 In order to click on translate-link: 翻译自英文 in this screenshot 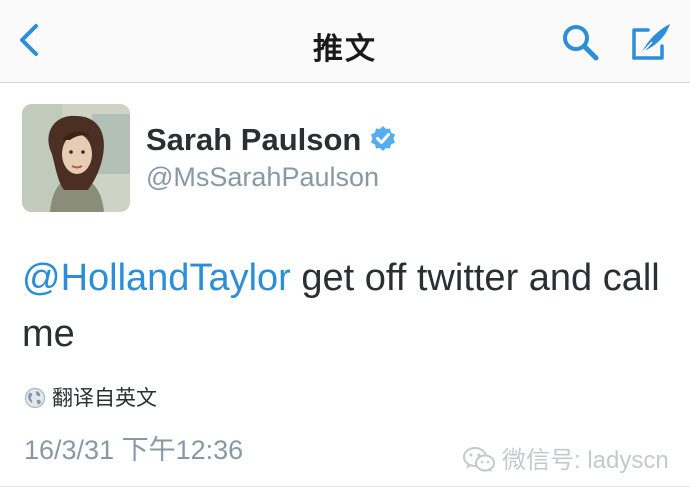, I will do `click(90, 397)`.